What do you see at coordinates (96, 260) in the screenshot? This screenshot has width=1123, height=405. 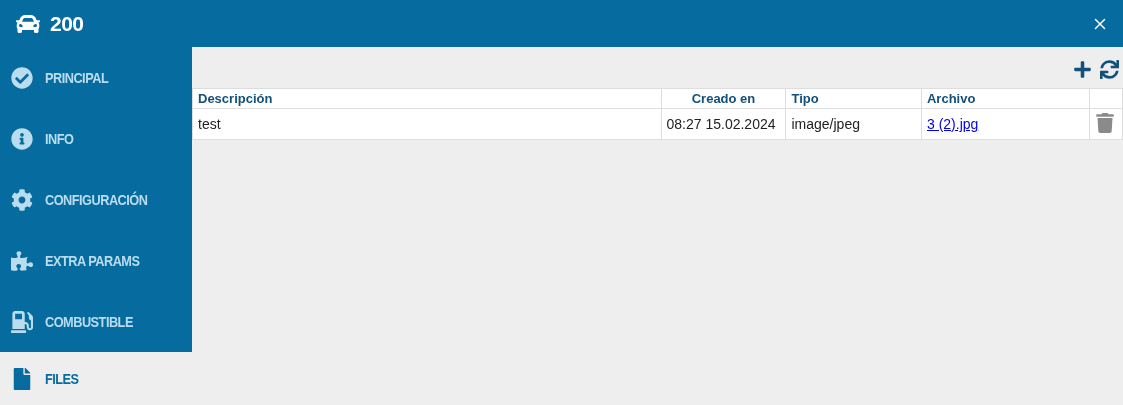 I see `sidebar-item: EXTRA PARAMS` at bounding box center [96, 260].